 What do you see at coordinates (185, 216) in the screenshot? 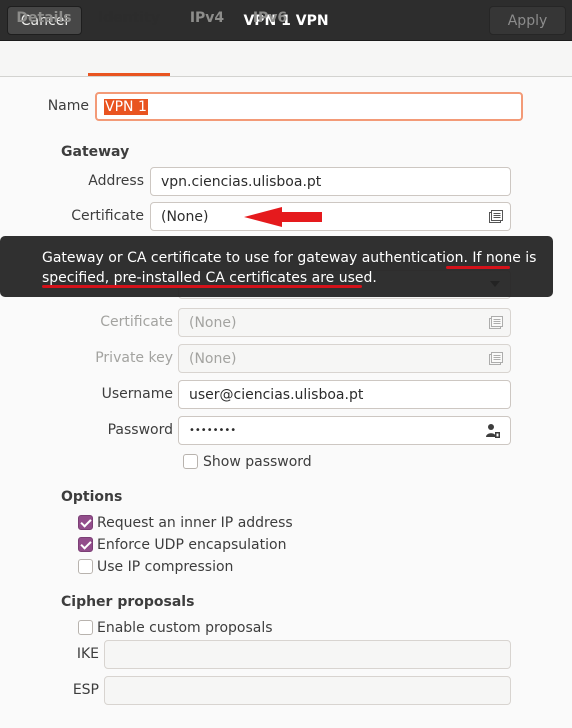
I see `gateway-certificate-value: (None)` at bounding box center [185, 216].